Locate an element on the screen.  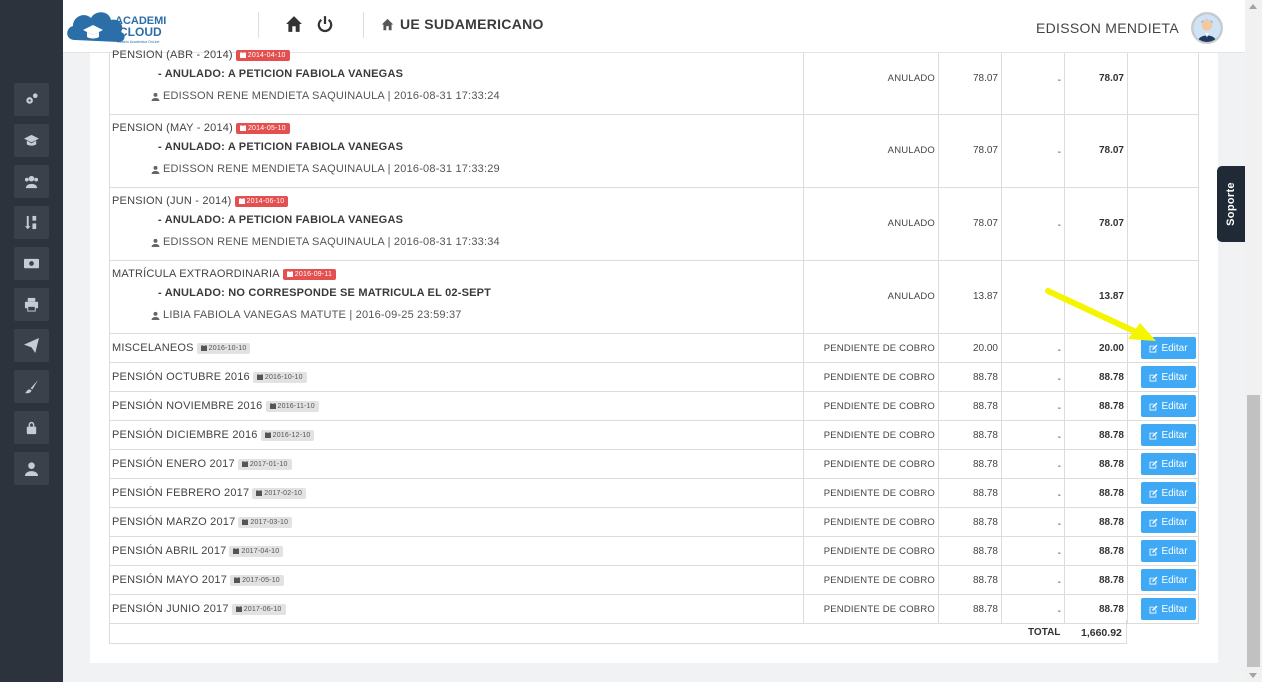
username: EDISSON MENDIETA is located at coordinates (1107, 28).